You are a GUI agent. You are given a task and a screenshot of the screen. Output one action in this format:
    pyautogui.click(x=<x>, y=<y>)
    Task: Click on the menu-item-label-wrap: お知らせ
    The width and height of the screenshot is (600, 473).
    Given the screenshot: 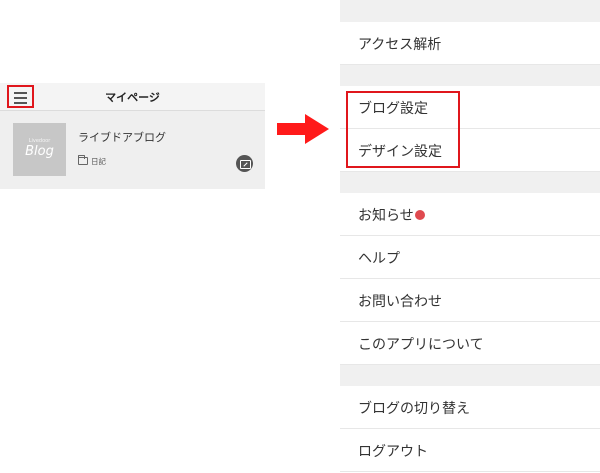 What is the action you would take?
    pyautogui.click(x=391, y=215)
    